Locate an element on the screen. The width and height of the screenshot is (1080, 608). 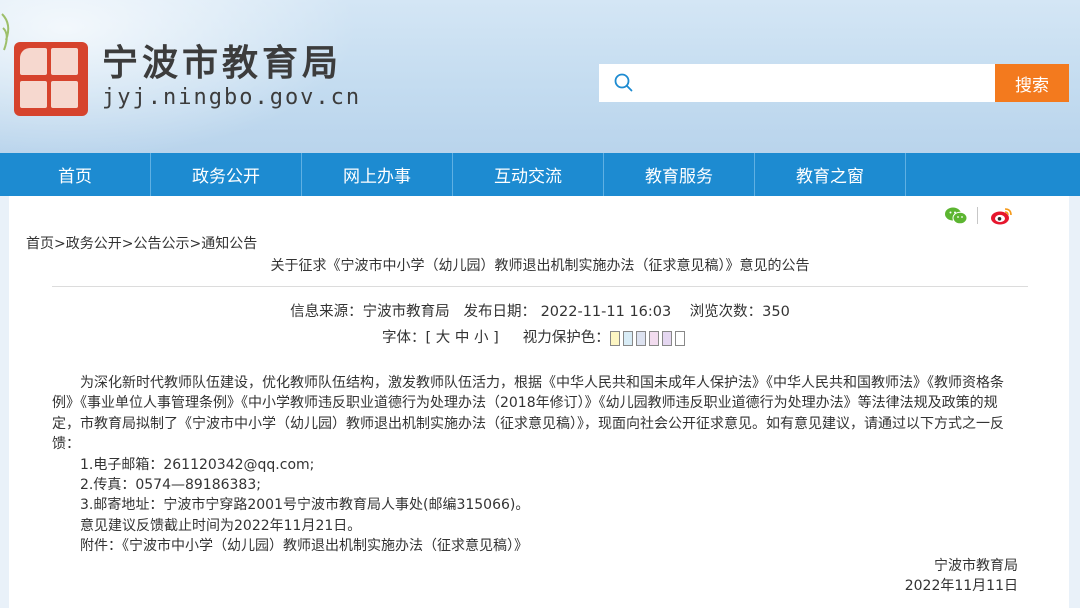
search-button: 搜索 is located at coordinates (1032, 83).